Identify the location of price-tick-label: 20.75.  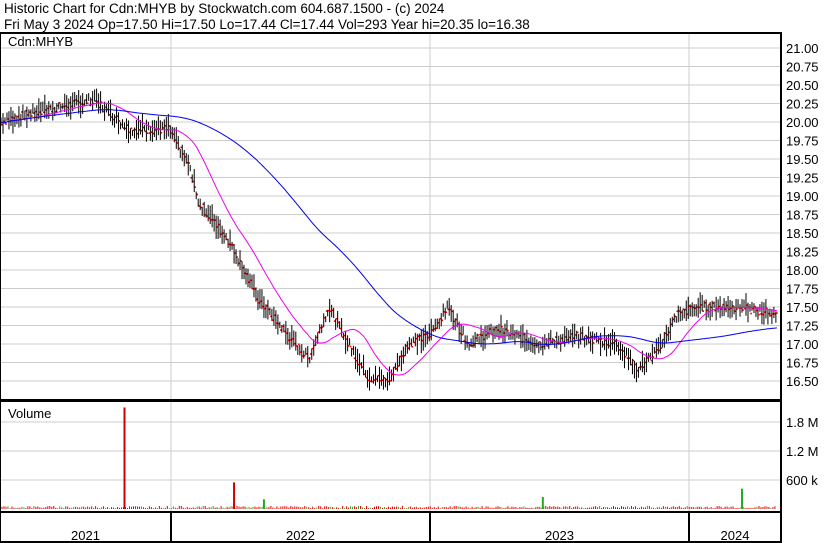
(802, 67).